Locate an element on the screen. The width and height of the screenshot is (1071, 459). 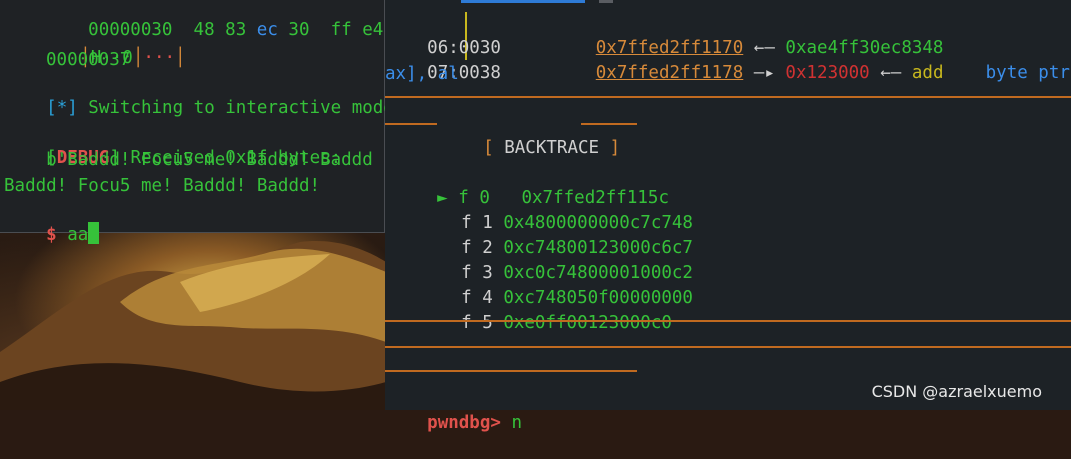
hexdump-ascii-row: │H··0│···│ is located at coordinates (111, 45).